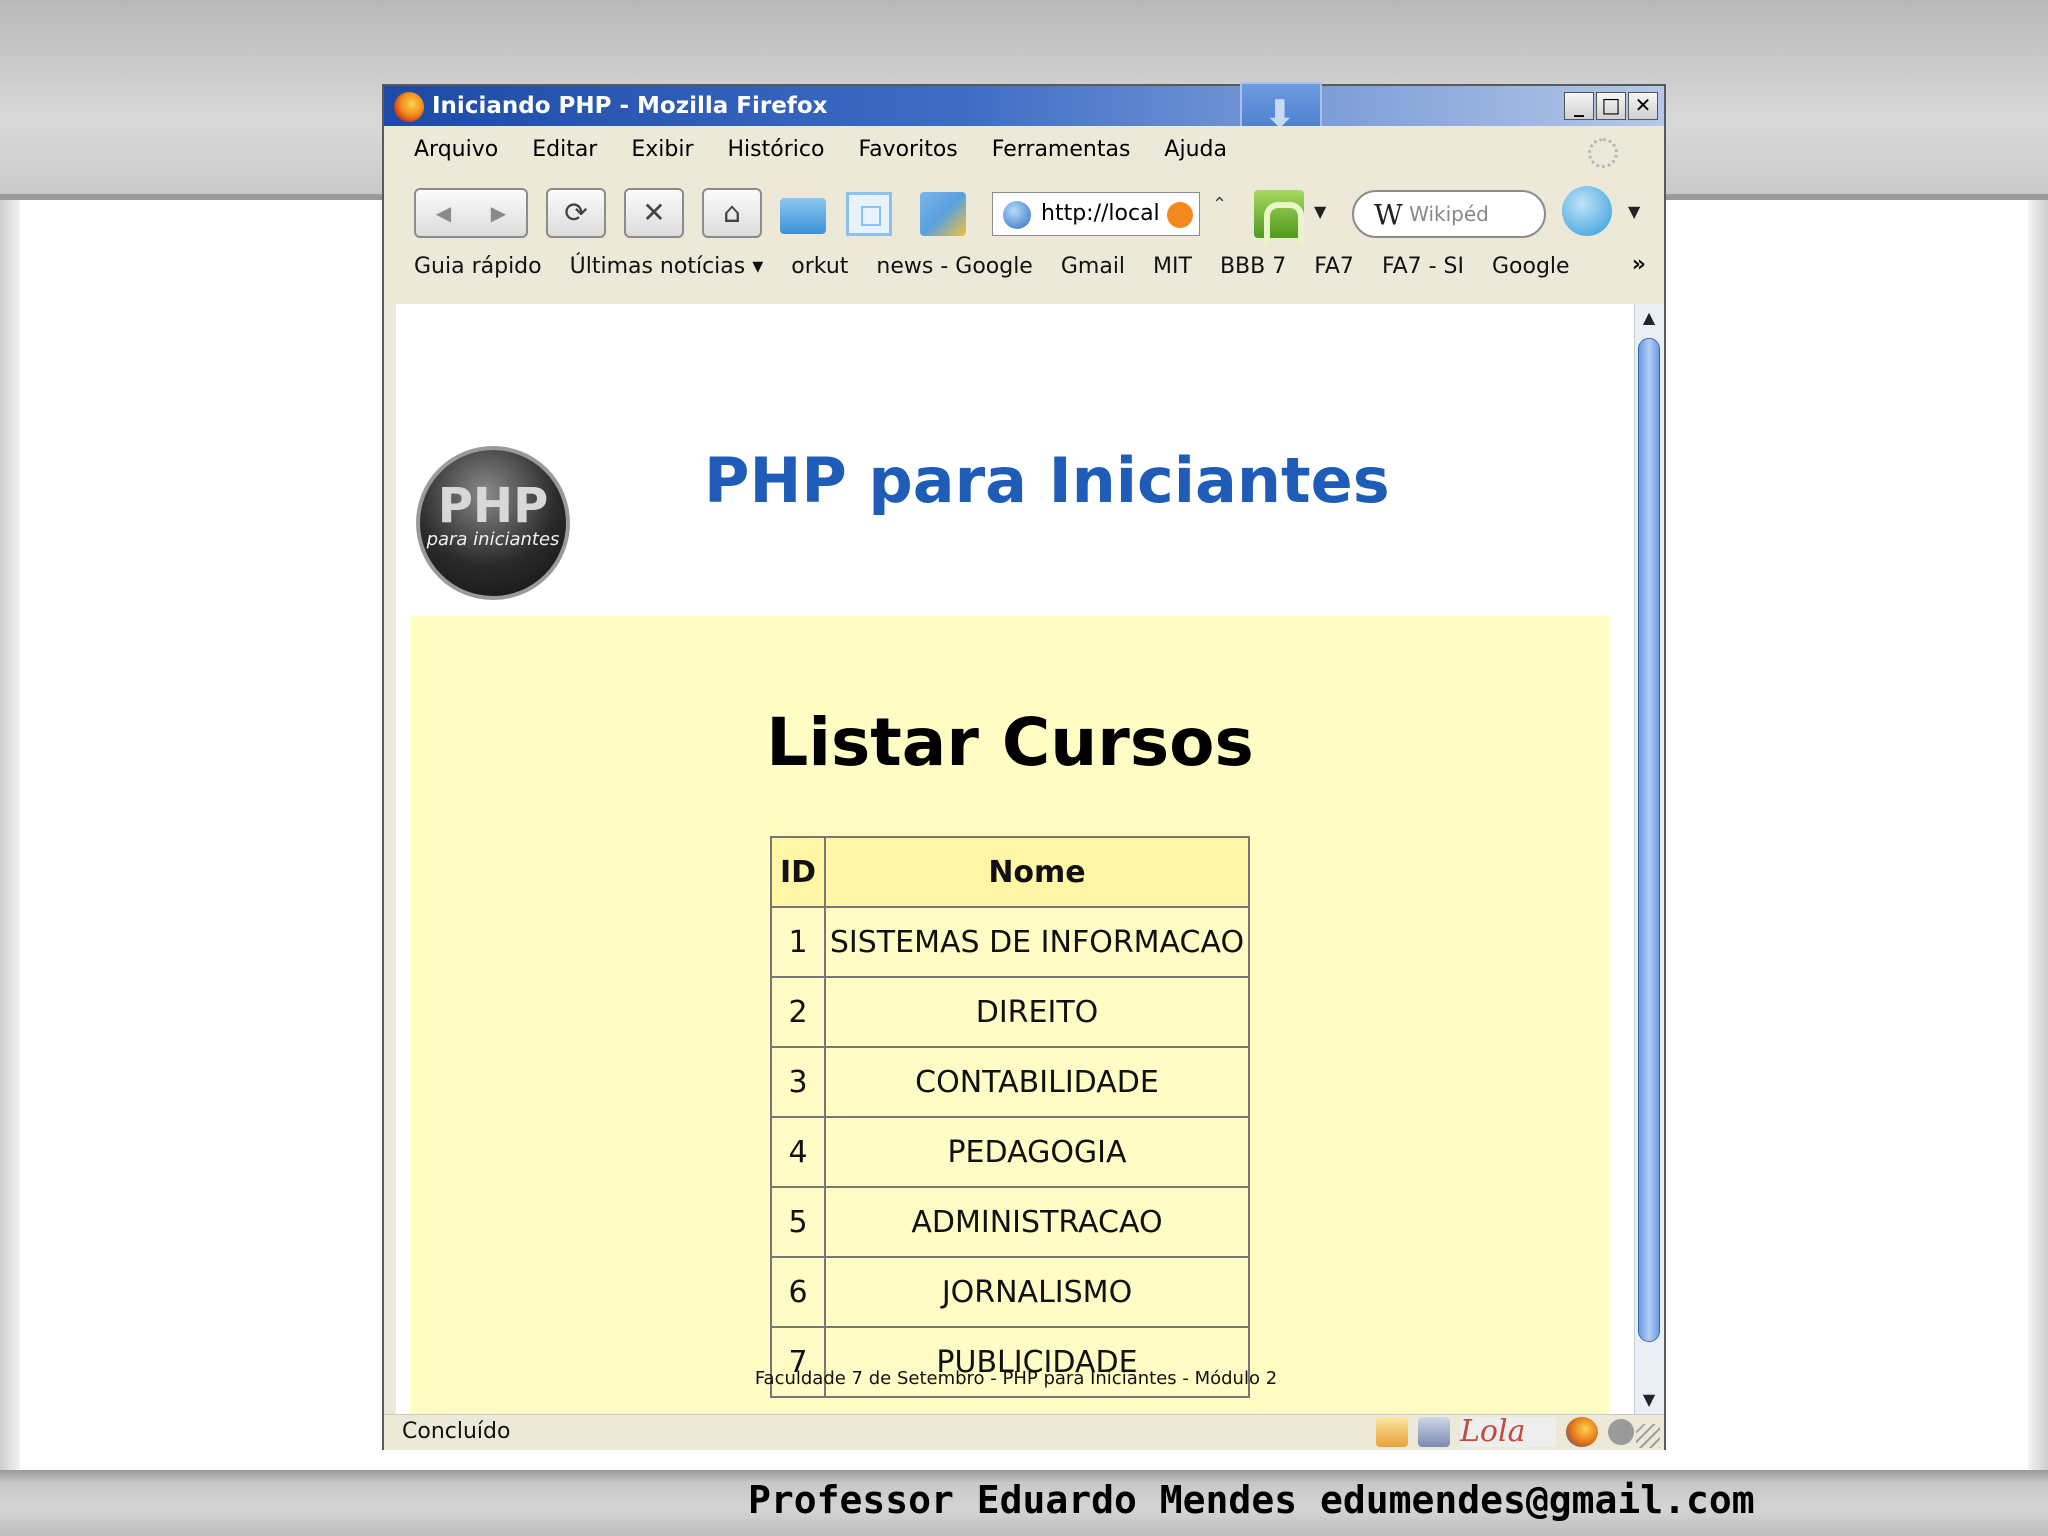 This screenshot has height=1536, width=2048. What do you see at coordinates (1603, 153) in the screenshot?
I see `throbber-icon` at bounding box center [1603, 153].